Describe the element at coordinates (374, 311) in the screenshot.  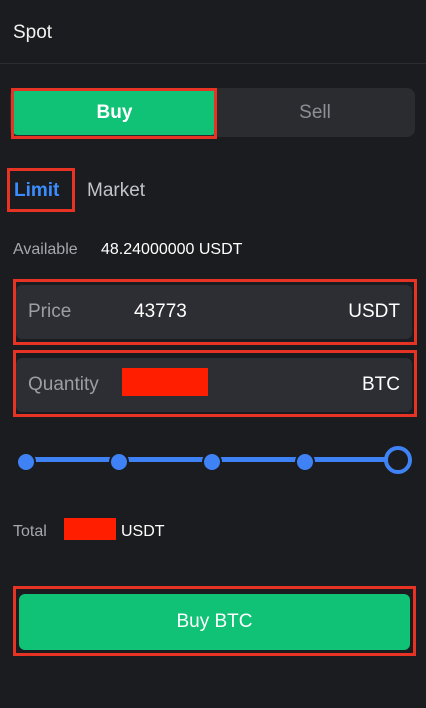
I see `price-unit: USDT` at that location.